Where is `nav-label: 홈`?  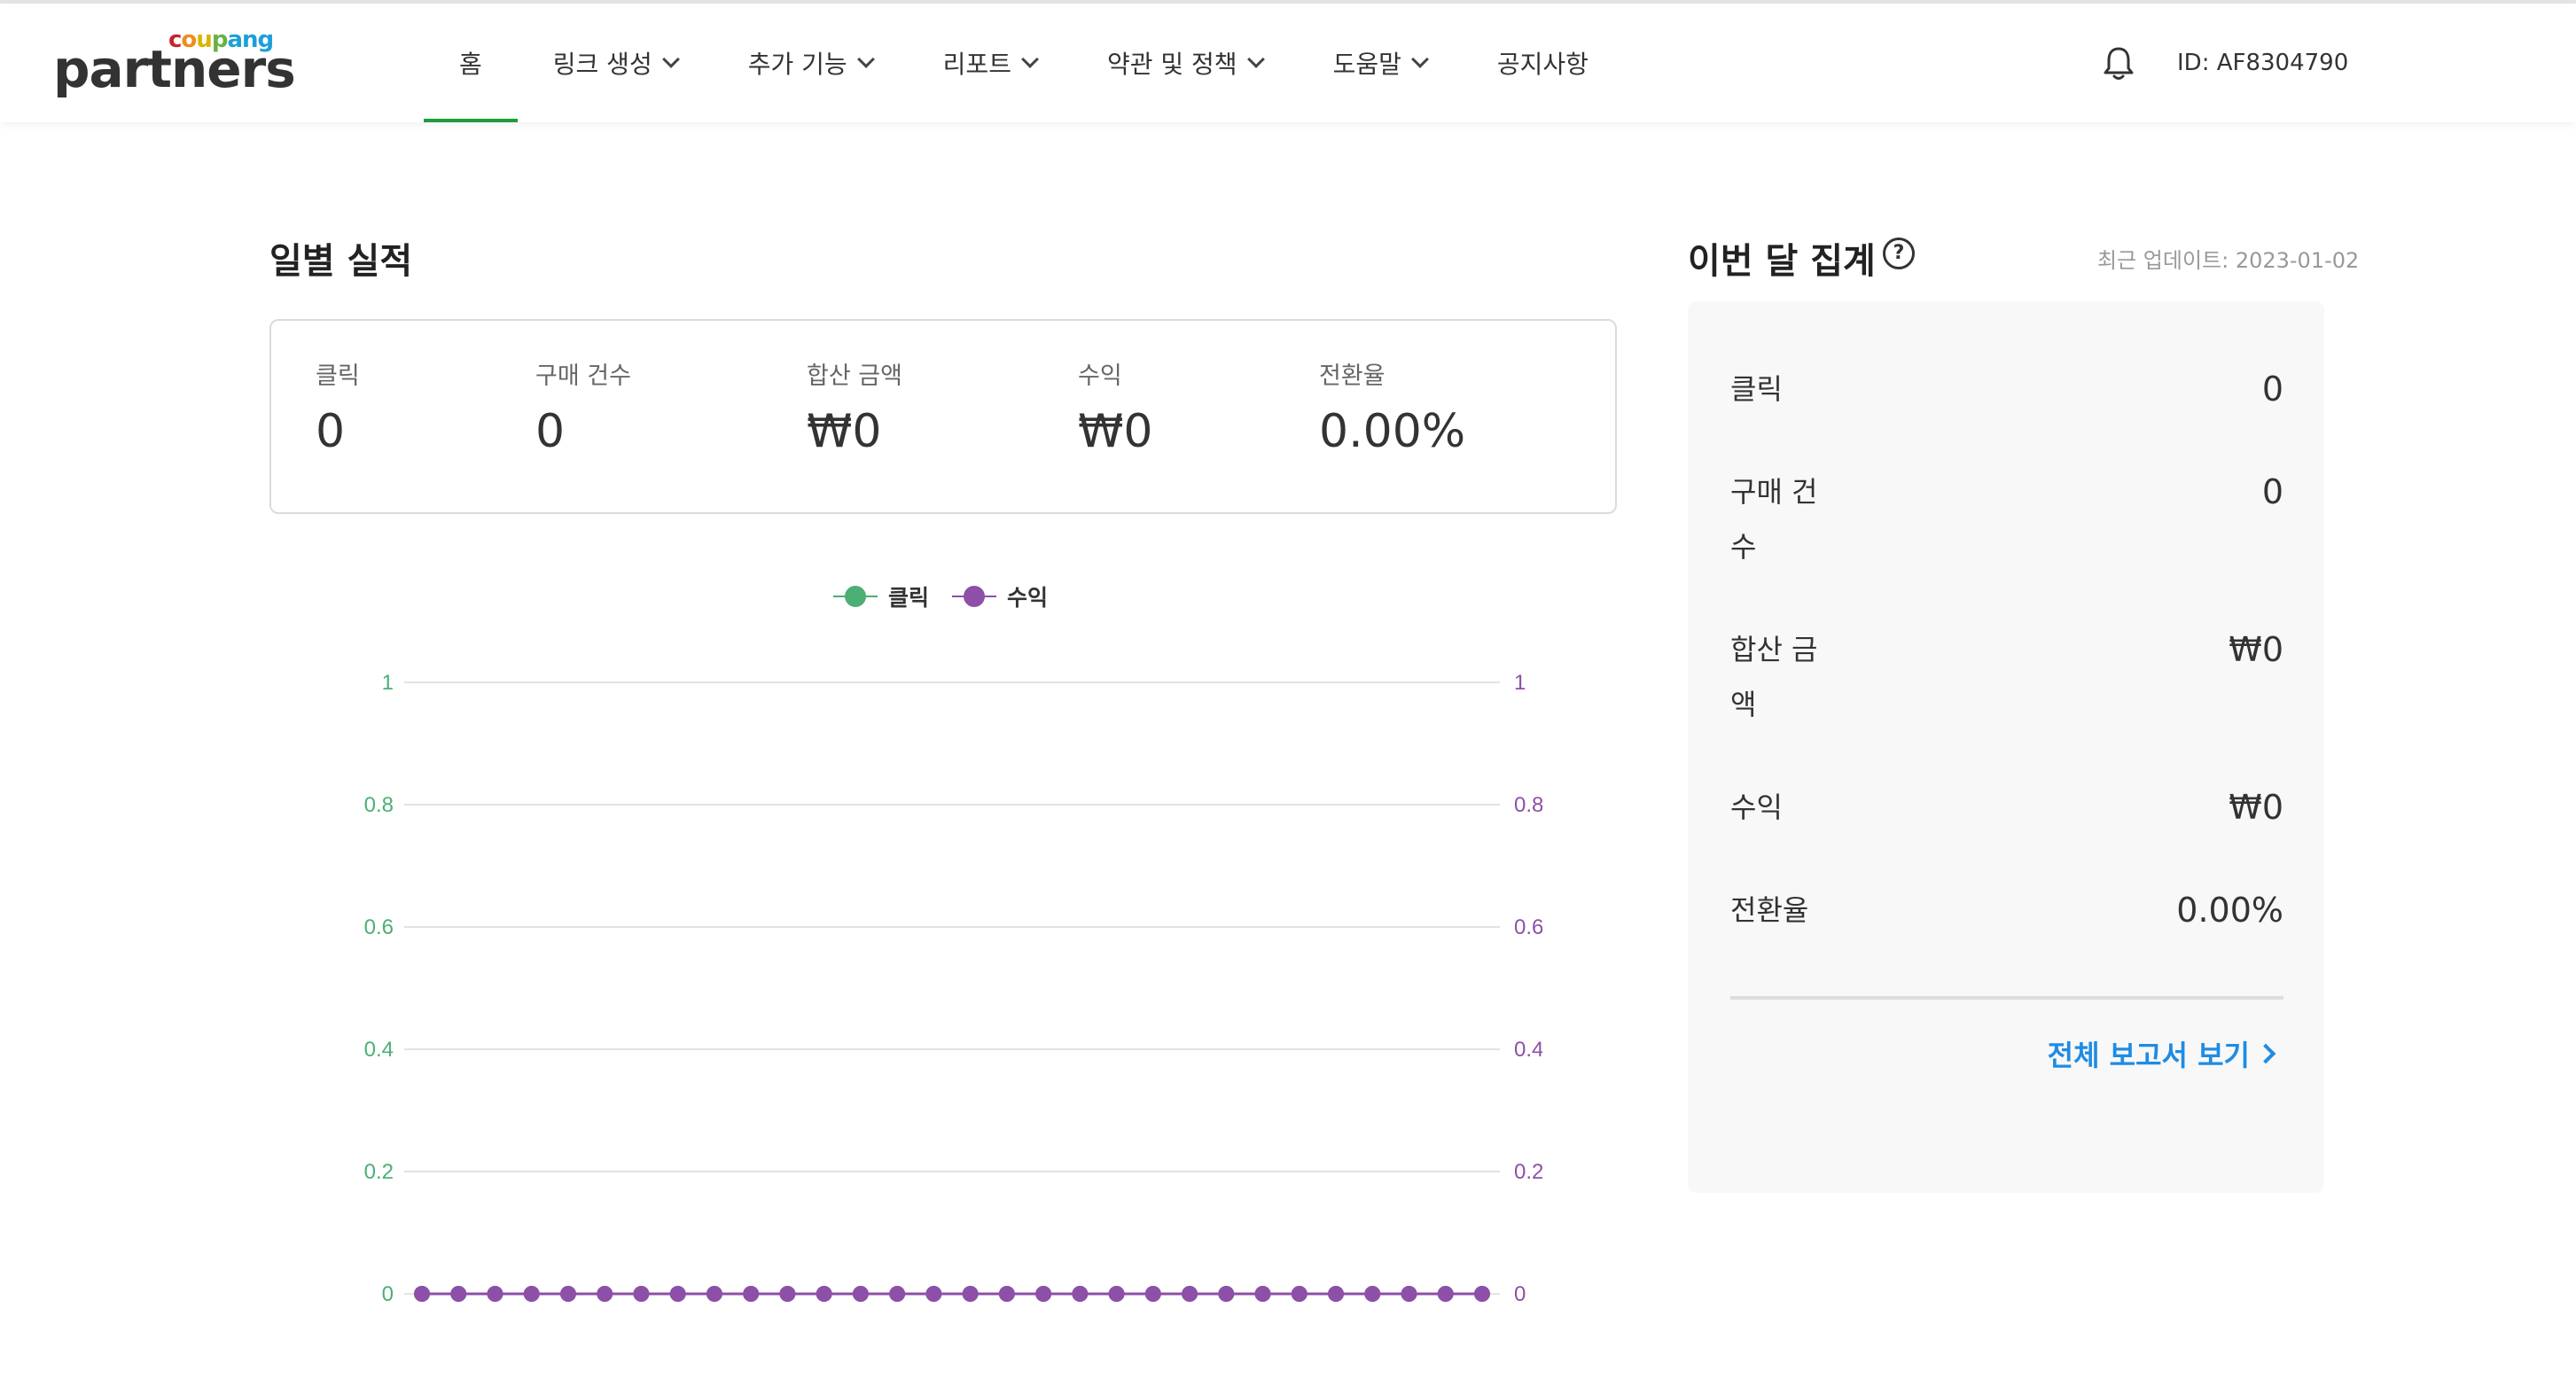
nav-label: 홈 is located at coordinates (470, 64).